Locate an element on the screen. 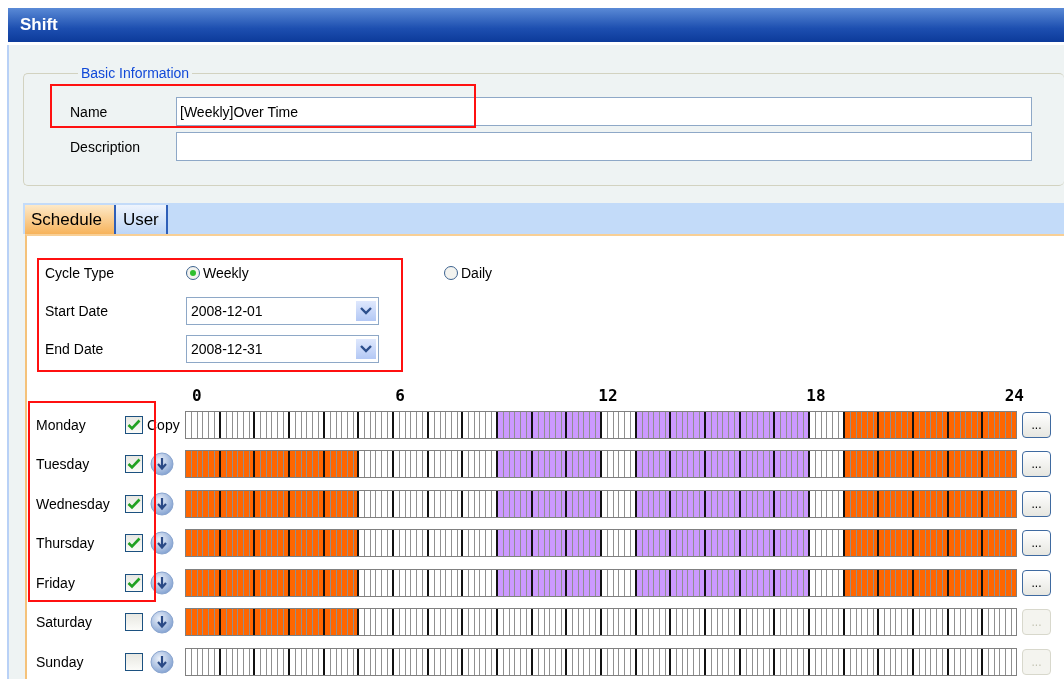 Image resolution: width=1064 pixels, height=679 pixels. name-field: [Weekly]Over Time is located at coordinates (604, 111).